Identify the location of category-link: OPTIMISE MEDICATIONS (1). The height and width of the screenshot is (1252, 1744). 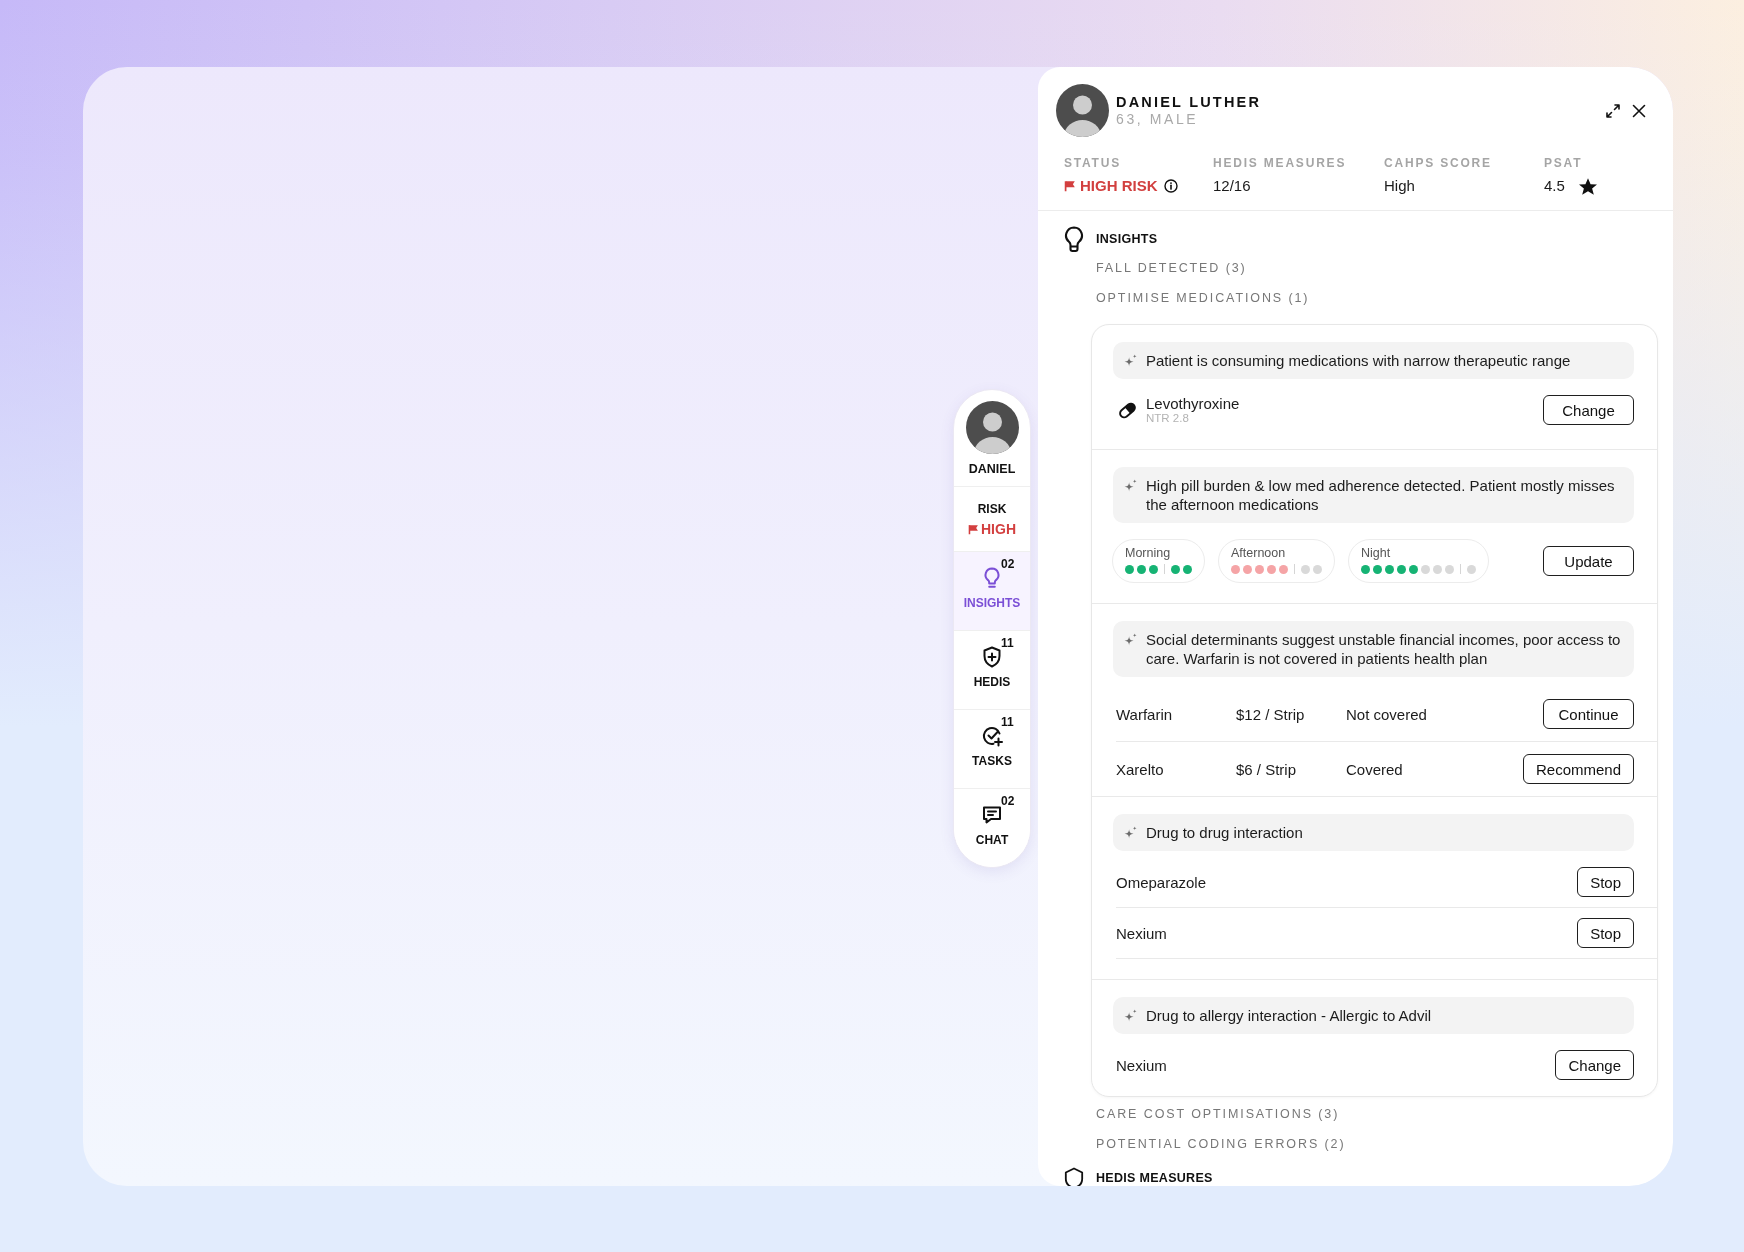
(1203, 298).